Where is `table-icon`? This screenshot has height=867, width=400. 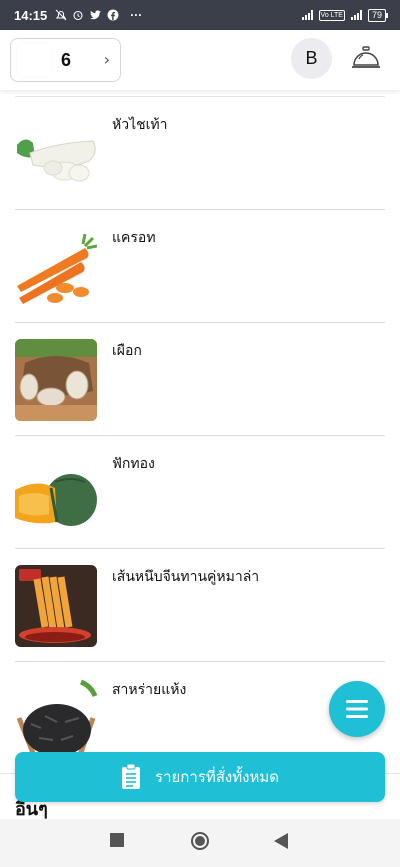 table-icon is located at coordinates (34, 60).